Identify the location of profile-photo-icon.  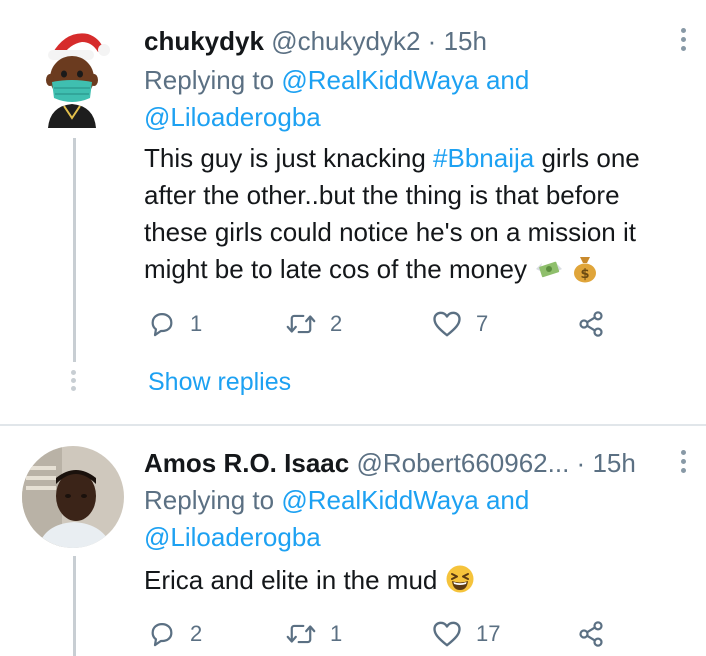
(73, 497).